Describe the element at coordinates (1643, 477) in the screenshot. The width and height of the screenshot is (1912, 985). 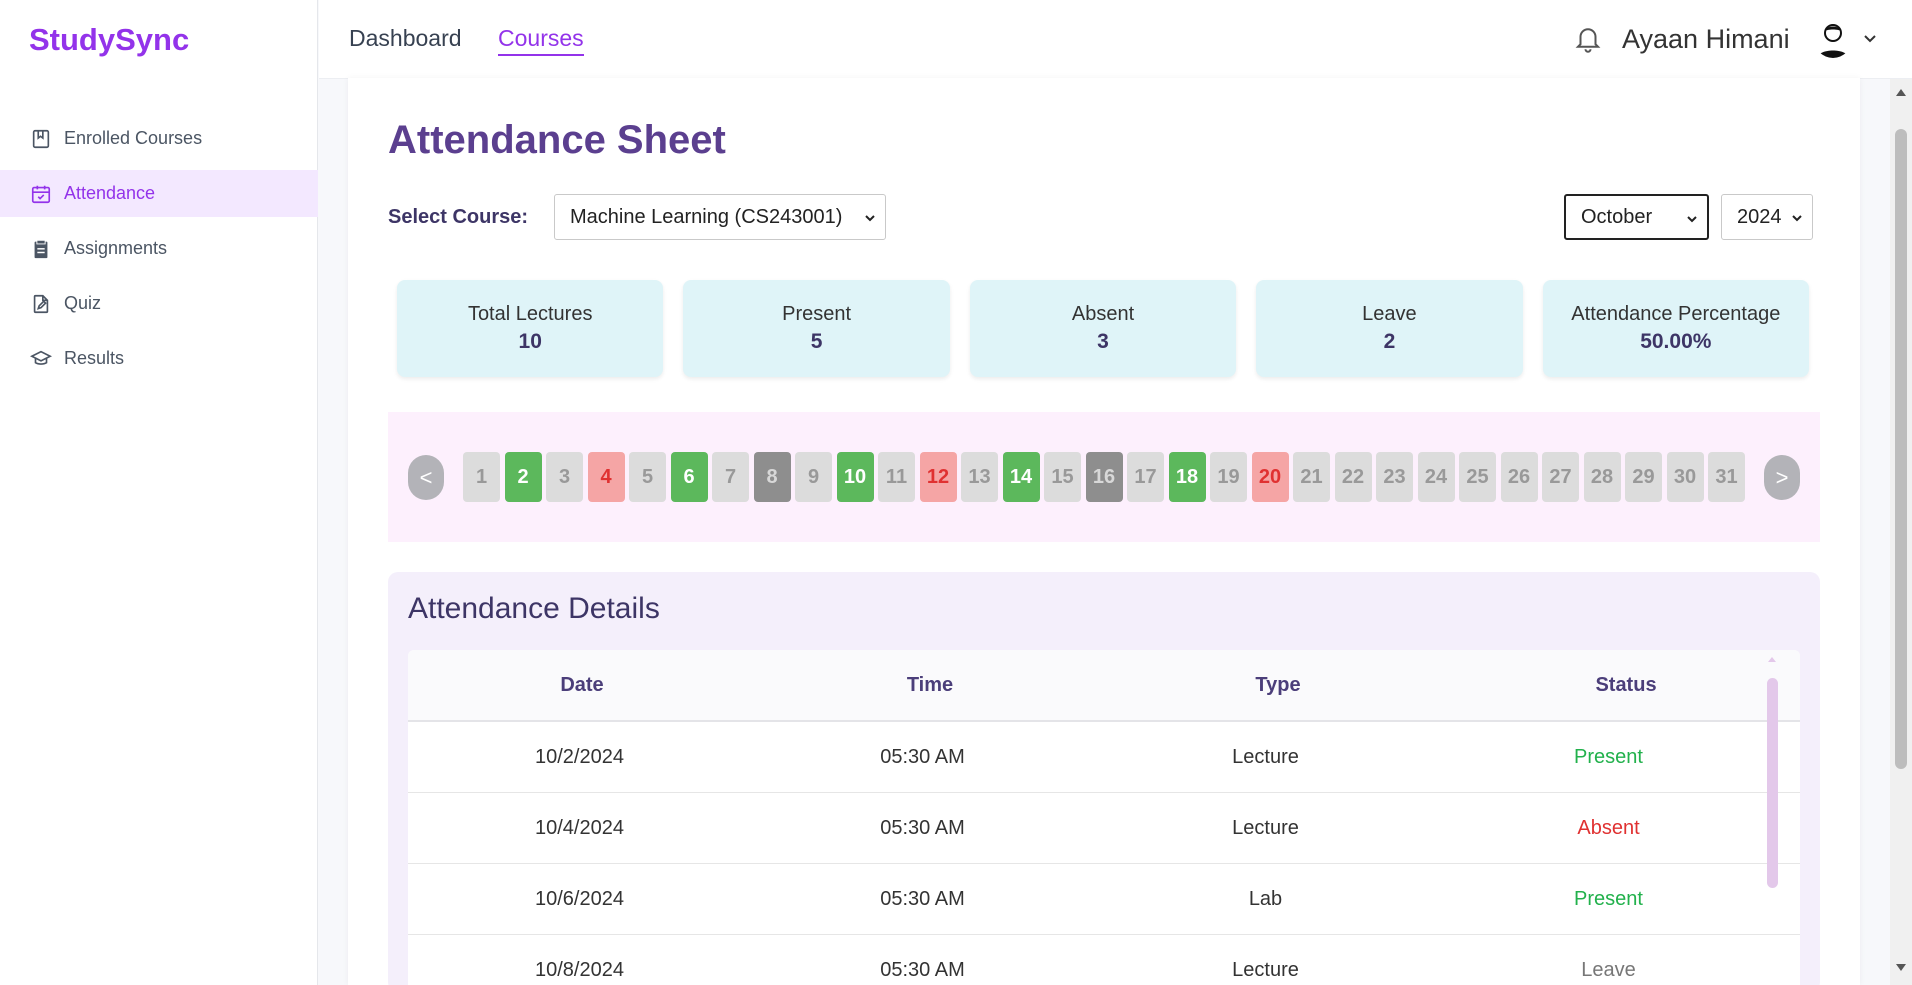
I see `calendar-day-29: 29` at that location.